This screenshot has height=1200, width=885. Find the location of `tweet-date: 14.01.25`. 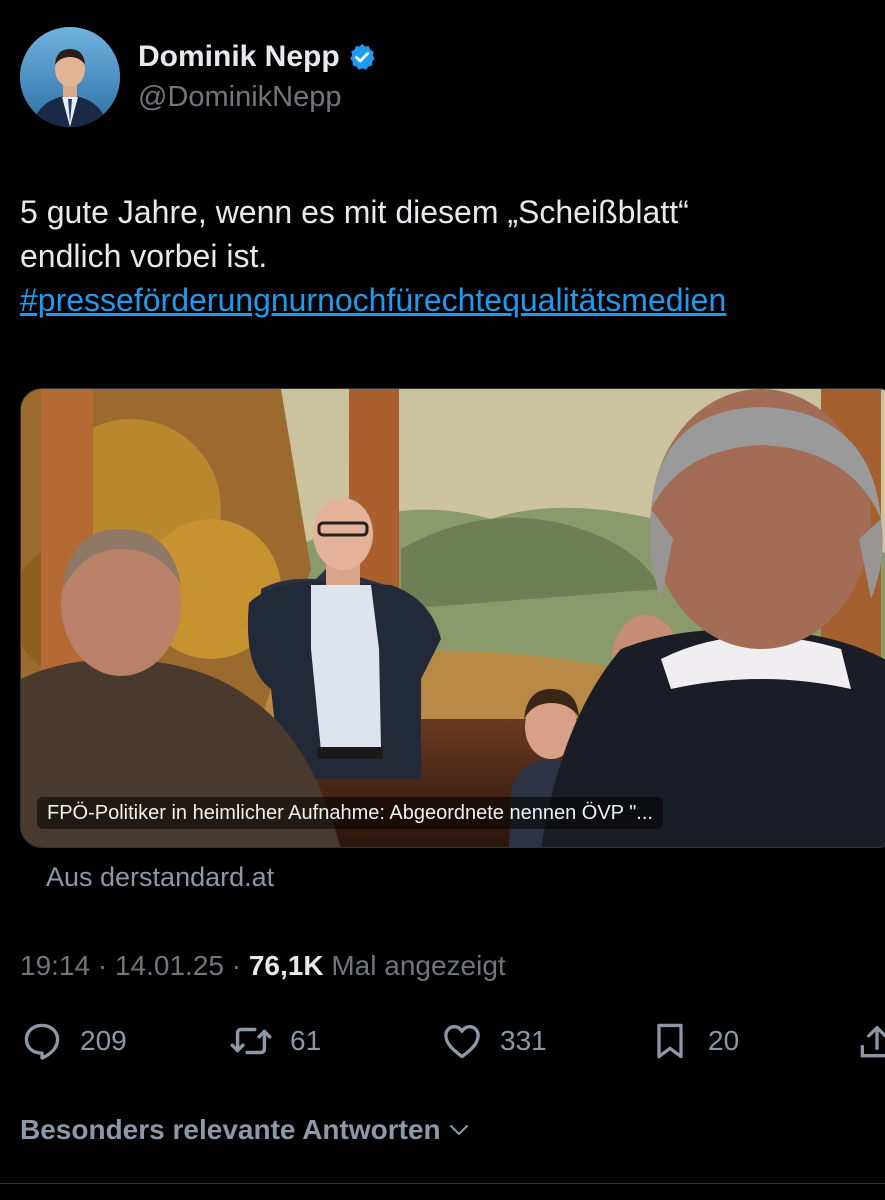

tweet-date: 14.01.25 is located at coordinates (169, 965).